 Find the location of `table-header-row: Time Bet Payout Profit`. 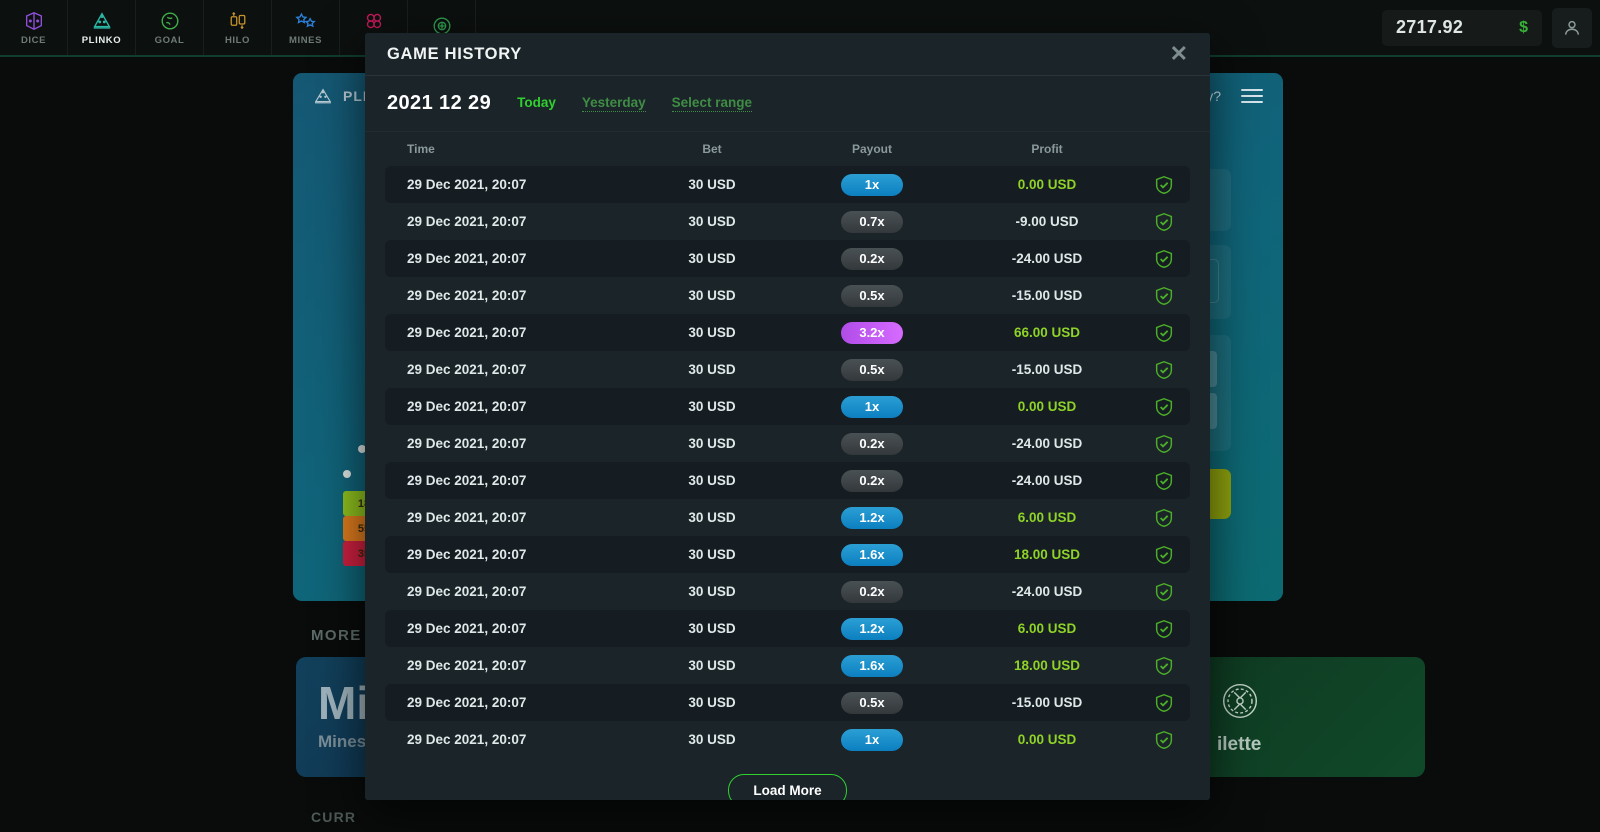

table-header-row: Time Bet Payout Profit is located at coordinates (787, 149).